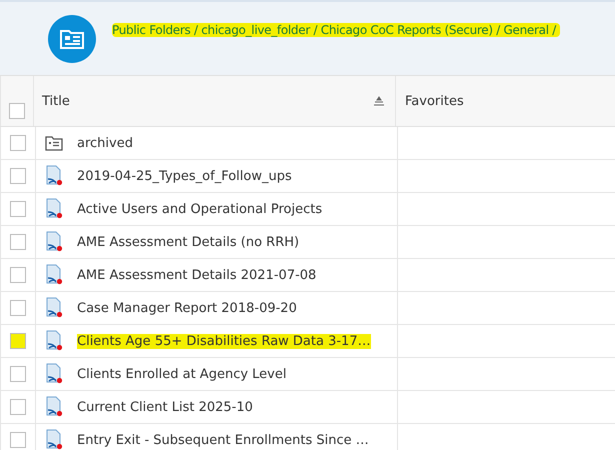 This screenshot has width=615, height=450. What do you see at coordinates (72, 38) in the screenshot?
I see `folder-icon` at bounding box center [72, 38].